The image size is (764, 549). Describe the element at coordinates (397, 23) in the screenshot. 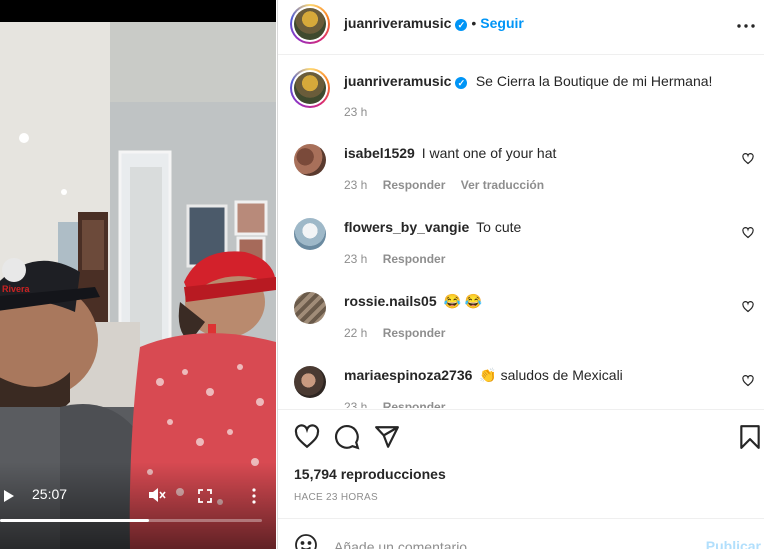

I see `post-username: juanriveramusic` at that location.